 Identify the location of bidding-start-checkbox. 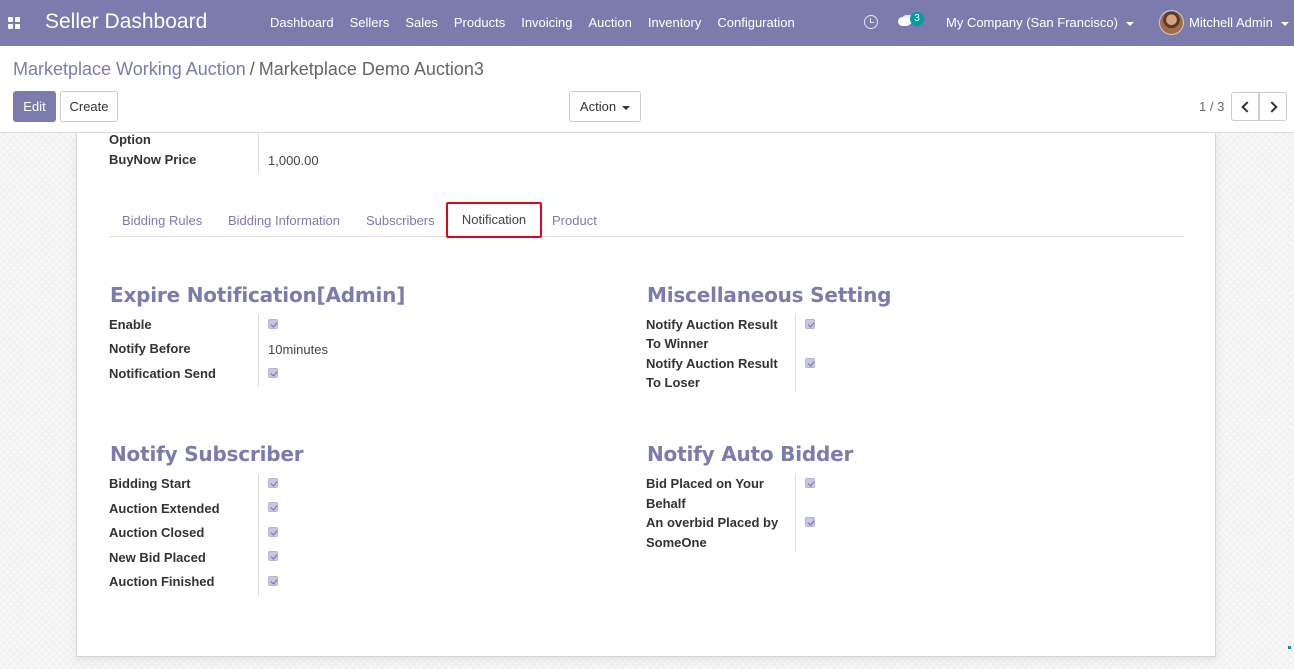
(273, 483).